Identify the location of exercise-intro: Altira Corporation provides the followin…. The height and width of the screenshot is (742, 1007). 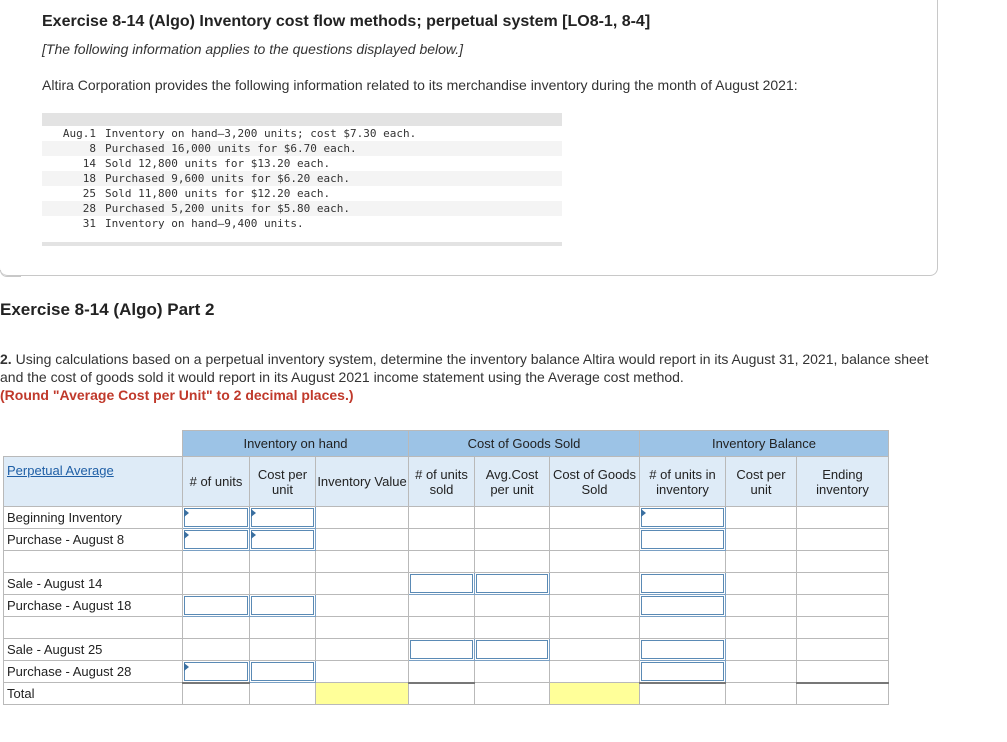
(420, 85).